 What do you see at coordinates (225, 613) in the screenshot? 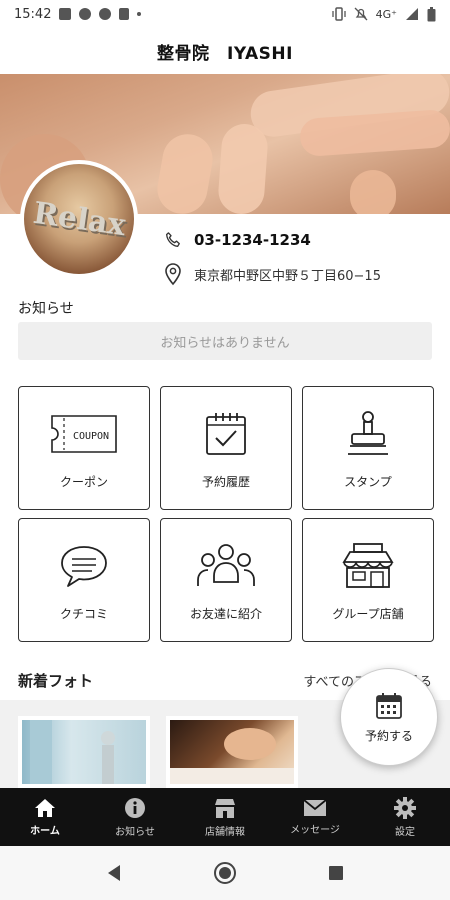
I see `refer-friend-label: お友達に紹介` at bounding box center [225, 613].